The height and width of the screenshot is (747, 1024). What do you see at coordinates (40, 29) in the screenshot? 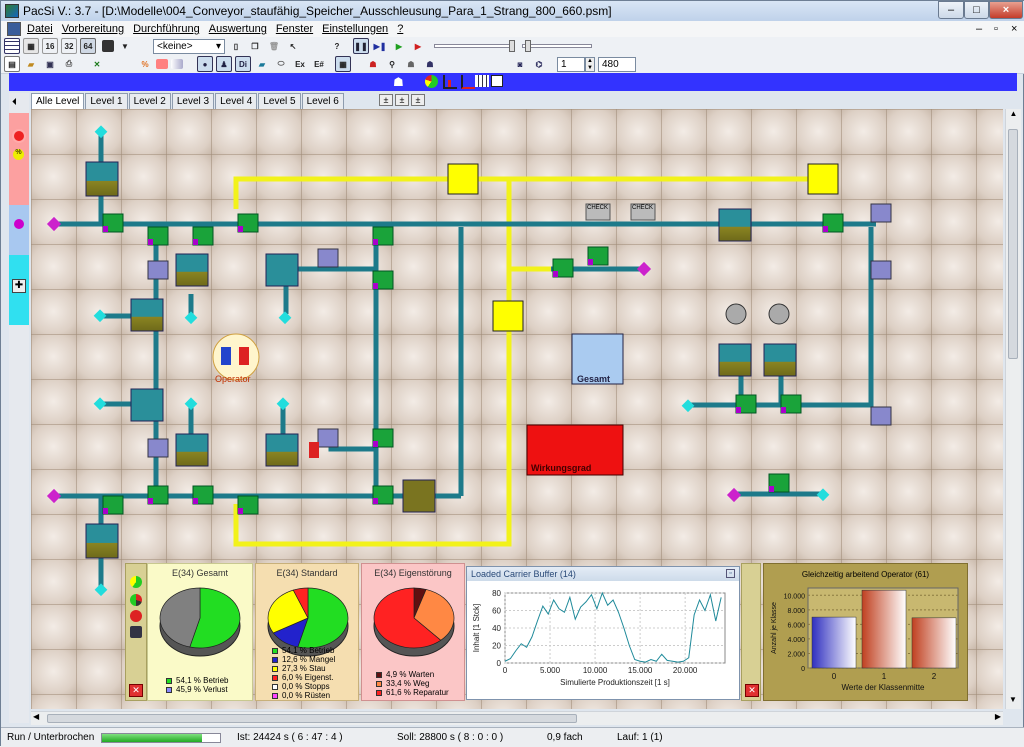
I see `menu-datei: Datei` at bounding box center [40, 29].